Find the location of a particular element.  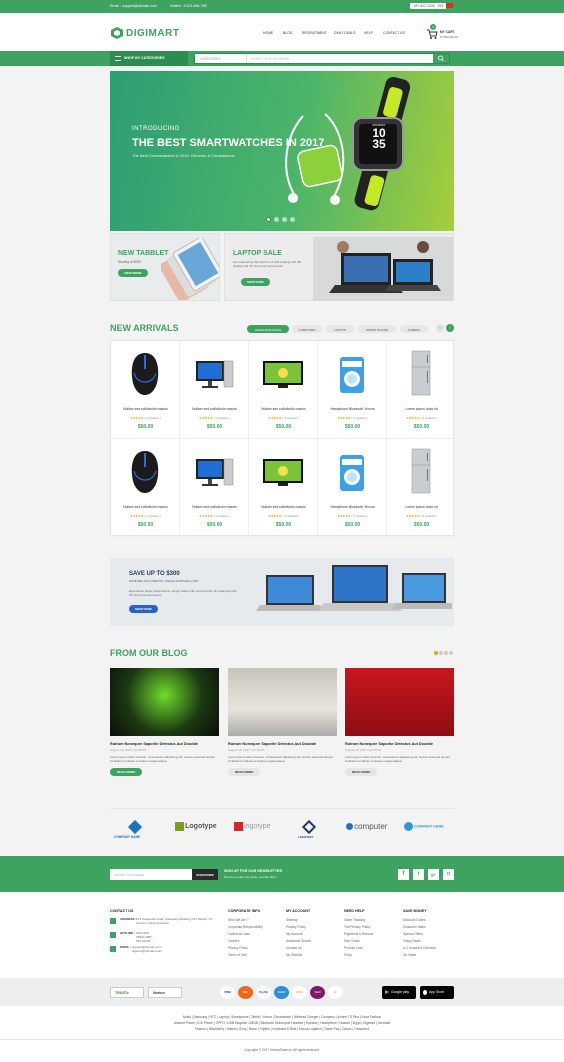

top-hotline: Hotline : 0123-456-789 is located at coordinates (188, 6).